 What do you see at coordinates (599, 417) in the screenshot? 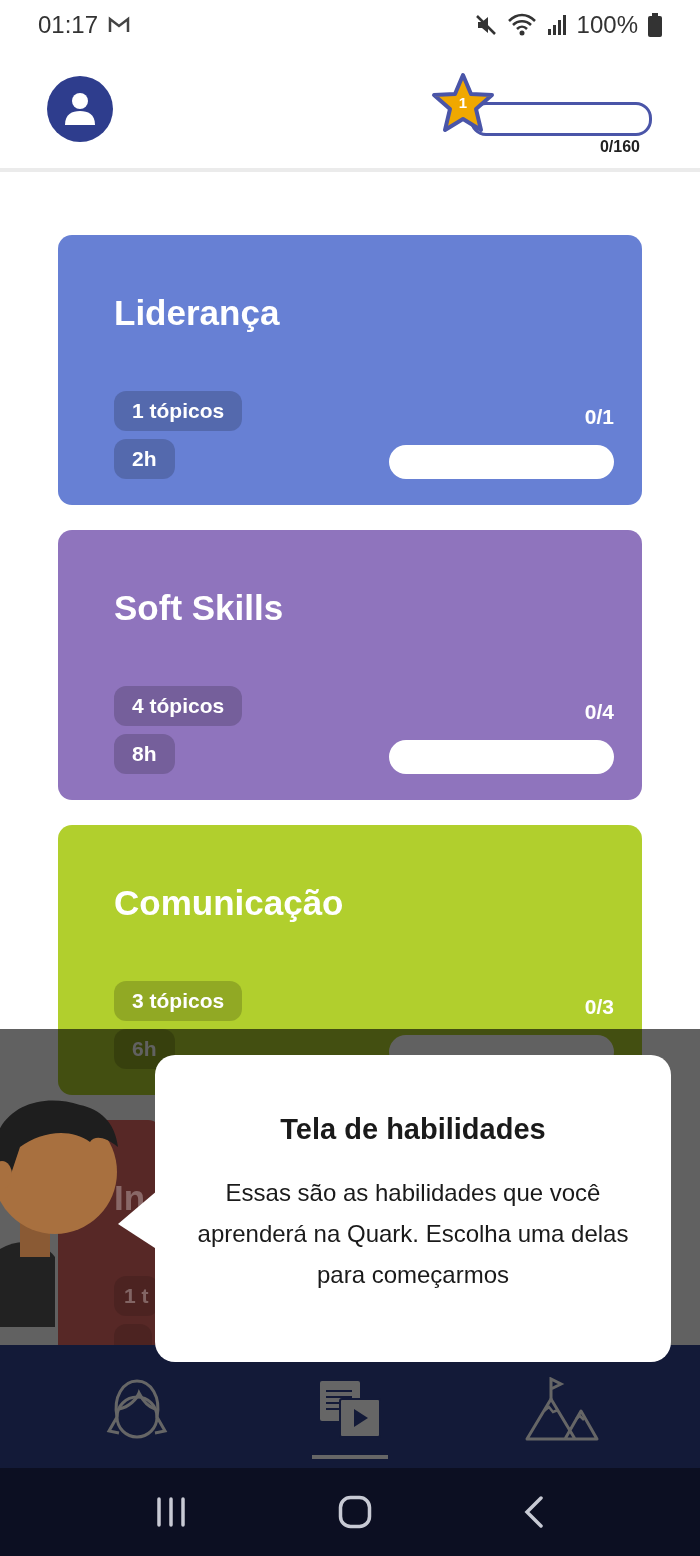
I see `progress-count: 0/1` at bounding box center [599, 417].